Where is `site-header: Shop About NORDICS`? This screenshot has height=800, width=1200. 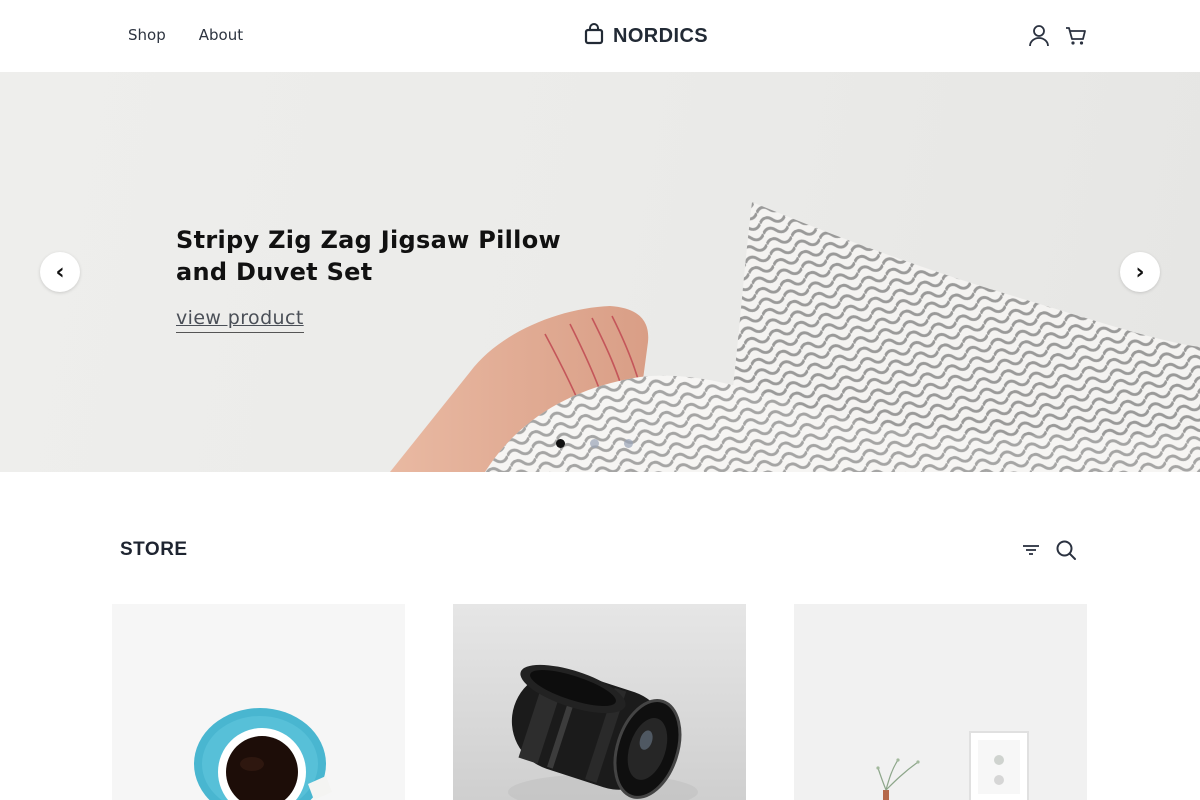
site-header: Shop About NORDICS is located at coordinates (600, 36).